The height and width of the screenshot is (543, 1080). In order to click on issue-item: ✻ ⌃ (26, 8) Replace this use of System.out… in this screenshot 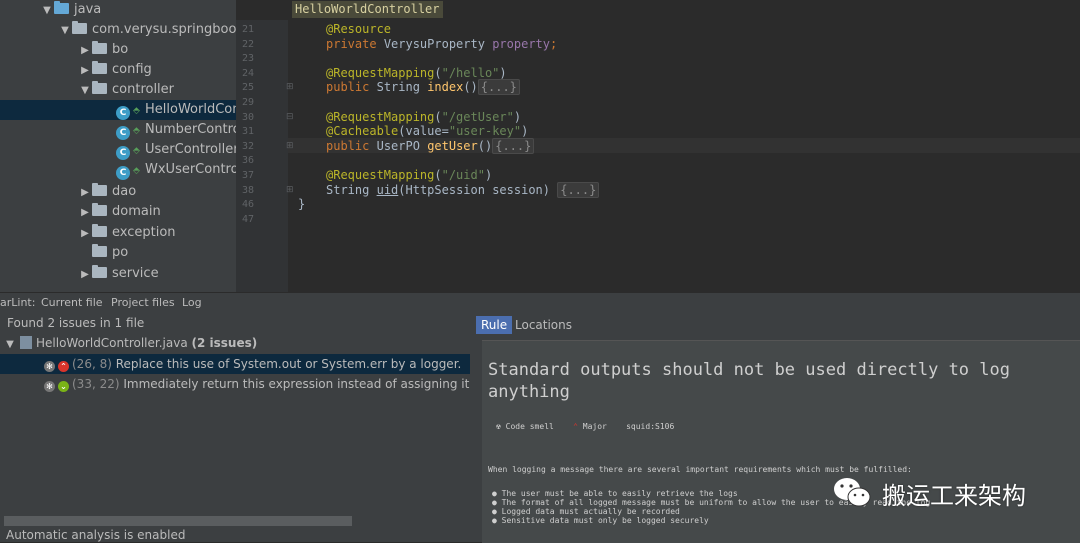, I will do `click(235, 364)`.